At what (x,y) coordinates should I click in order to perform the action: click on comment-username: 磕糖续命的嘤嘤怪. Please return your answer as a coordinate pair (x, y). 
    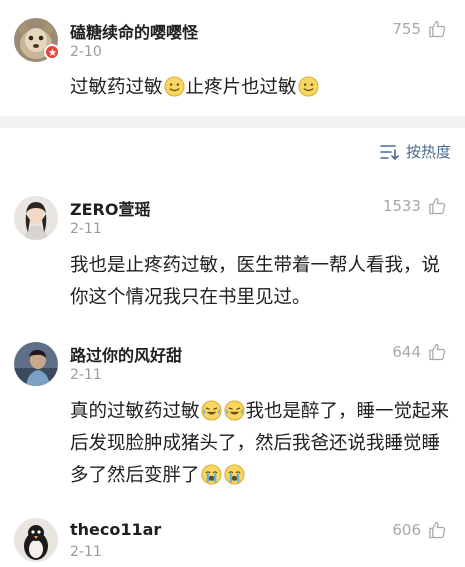
    Looking at the image, I should click on (134, 31).